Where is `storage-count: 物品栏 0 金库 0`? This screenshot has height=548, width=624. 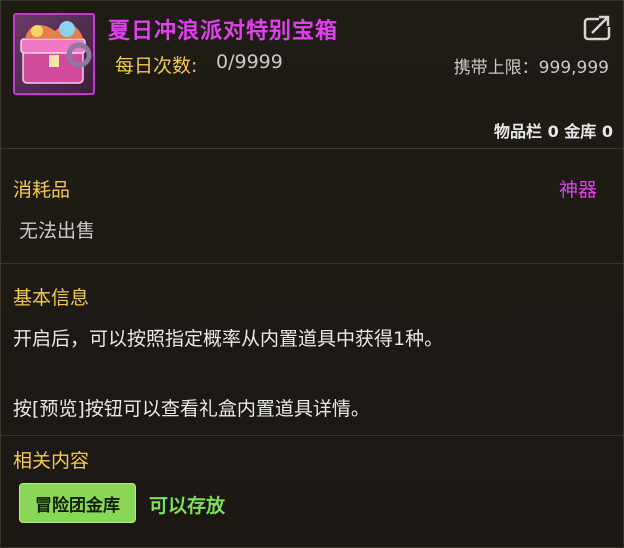
storage-count: 物品栏 0 金库 0 is located at coordinates (553, 131).